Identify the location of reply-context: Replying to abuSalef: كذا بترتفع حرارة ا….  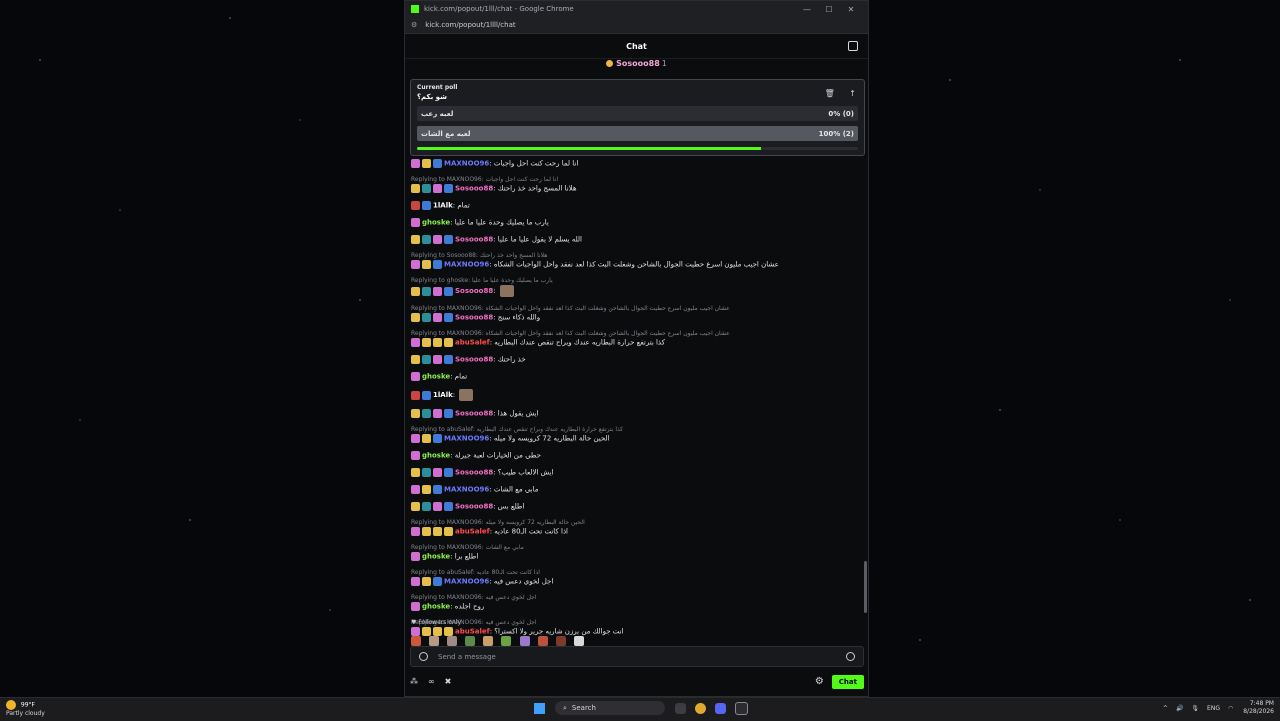
(637, 429).